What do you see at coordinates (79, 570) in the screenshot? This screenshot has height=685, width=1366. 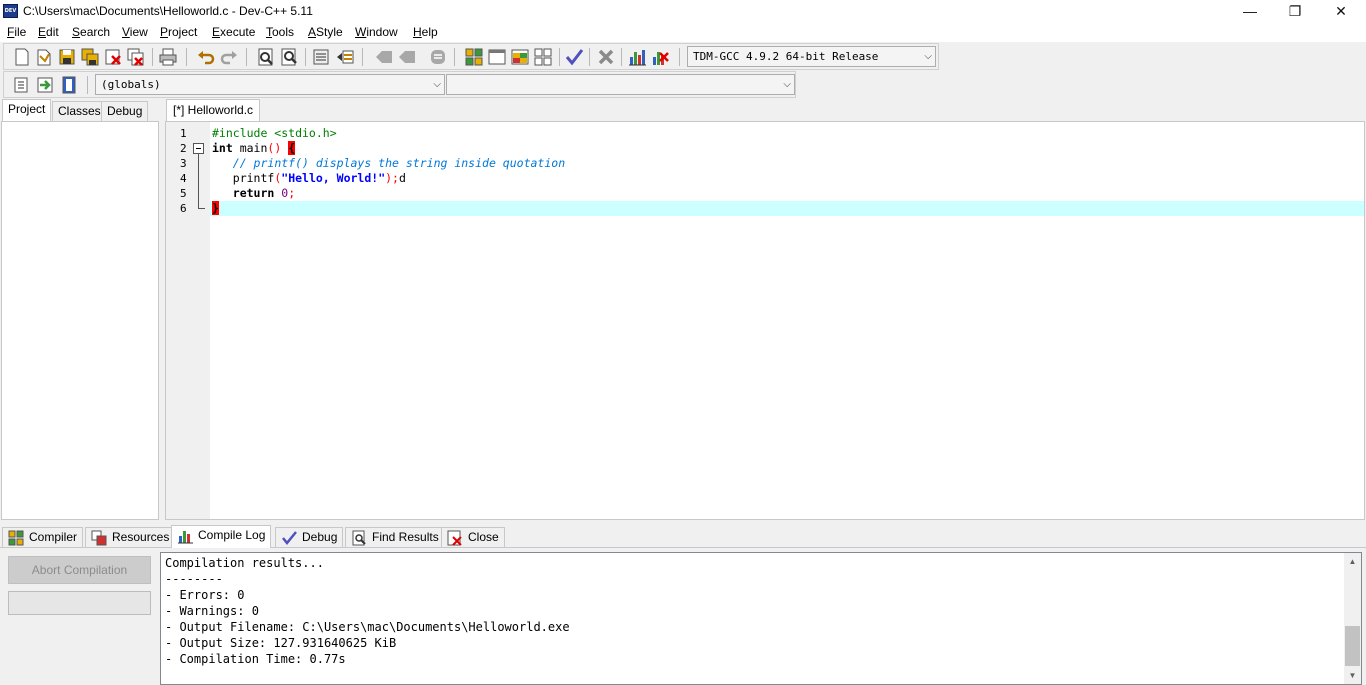 I see `abort-compilation-button: Abort Compilation` at bounding box center [79, 570].